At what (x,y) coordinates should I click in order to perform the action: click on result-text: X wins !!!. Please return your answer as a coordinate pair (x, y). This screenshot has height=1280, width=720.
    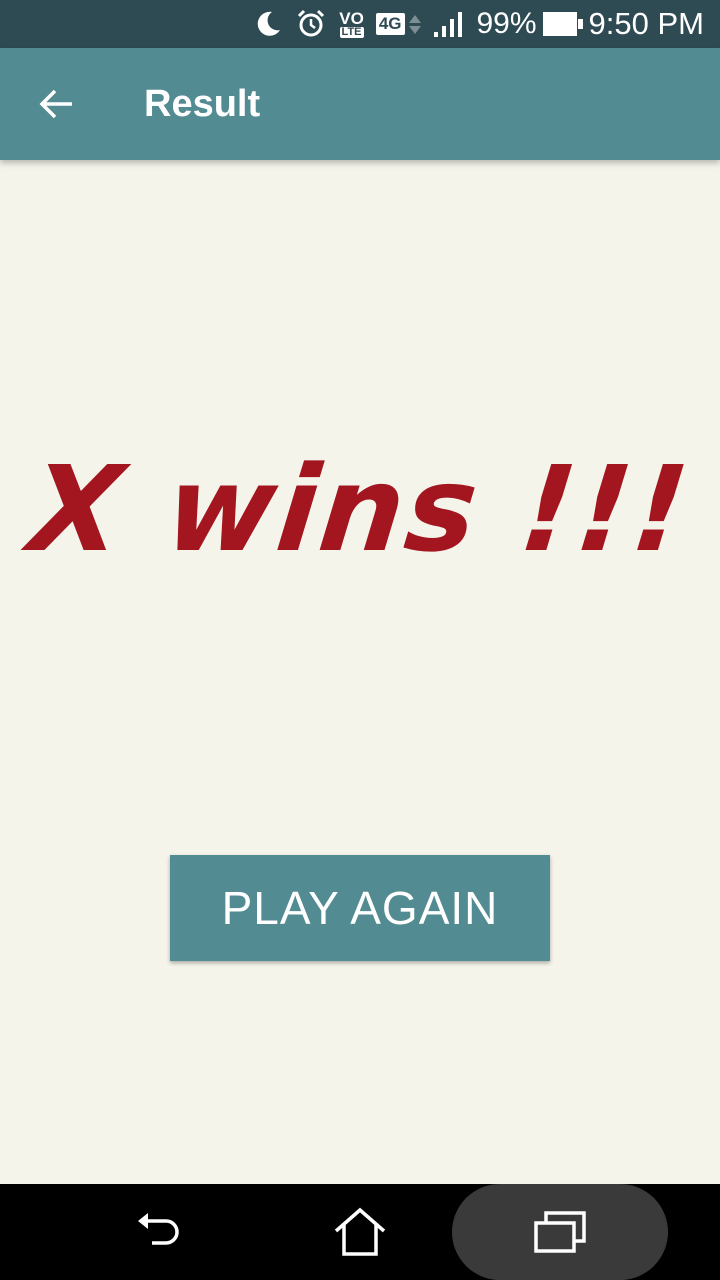
    Looking at the image, I should click on (360, 509).